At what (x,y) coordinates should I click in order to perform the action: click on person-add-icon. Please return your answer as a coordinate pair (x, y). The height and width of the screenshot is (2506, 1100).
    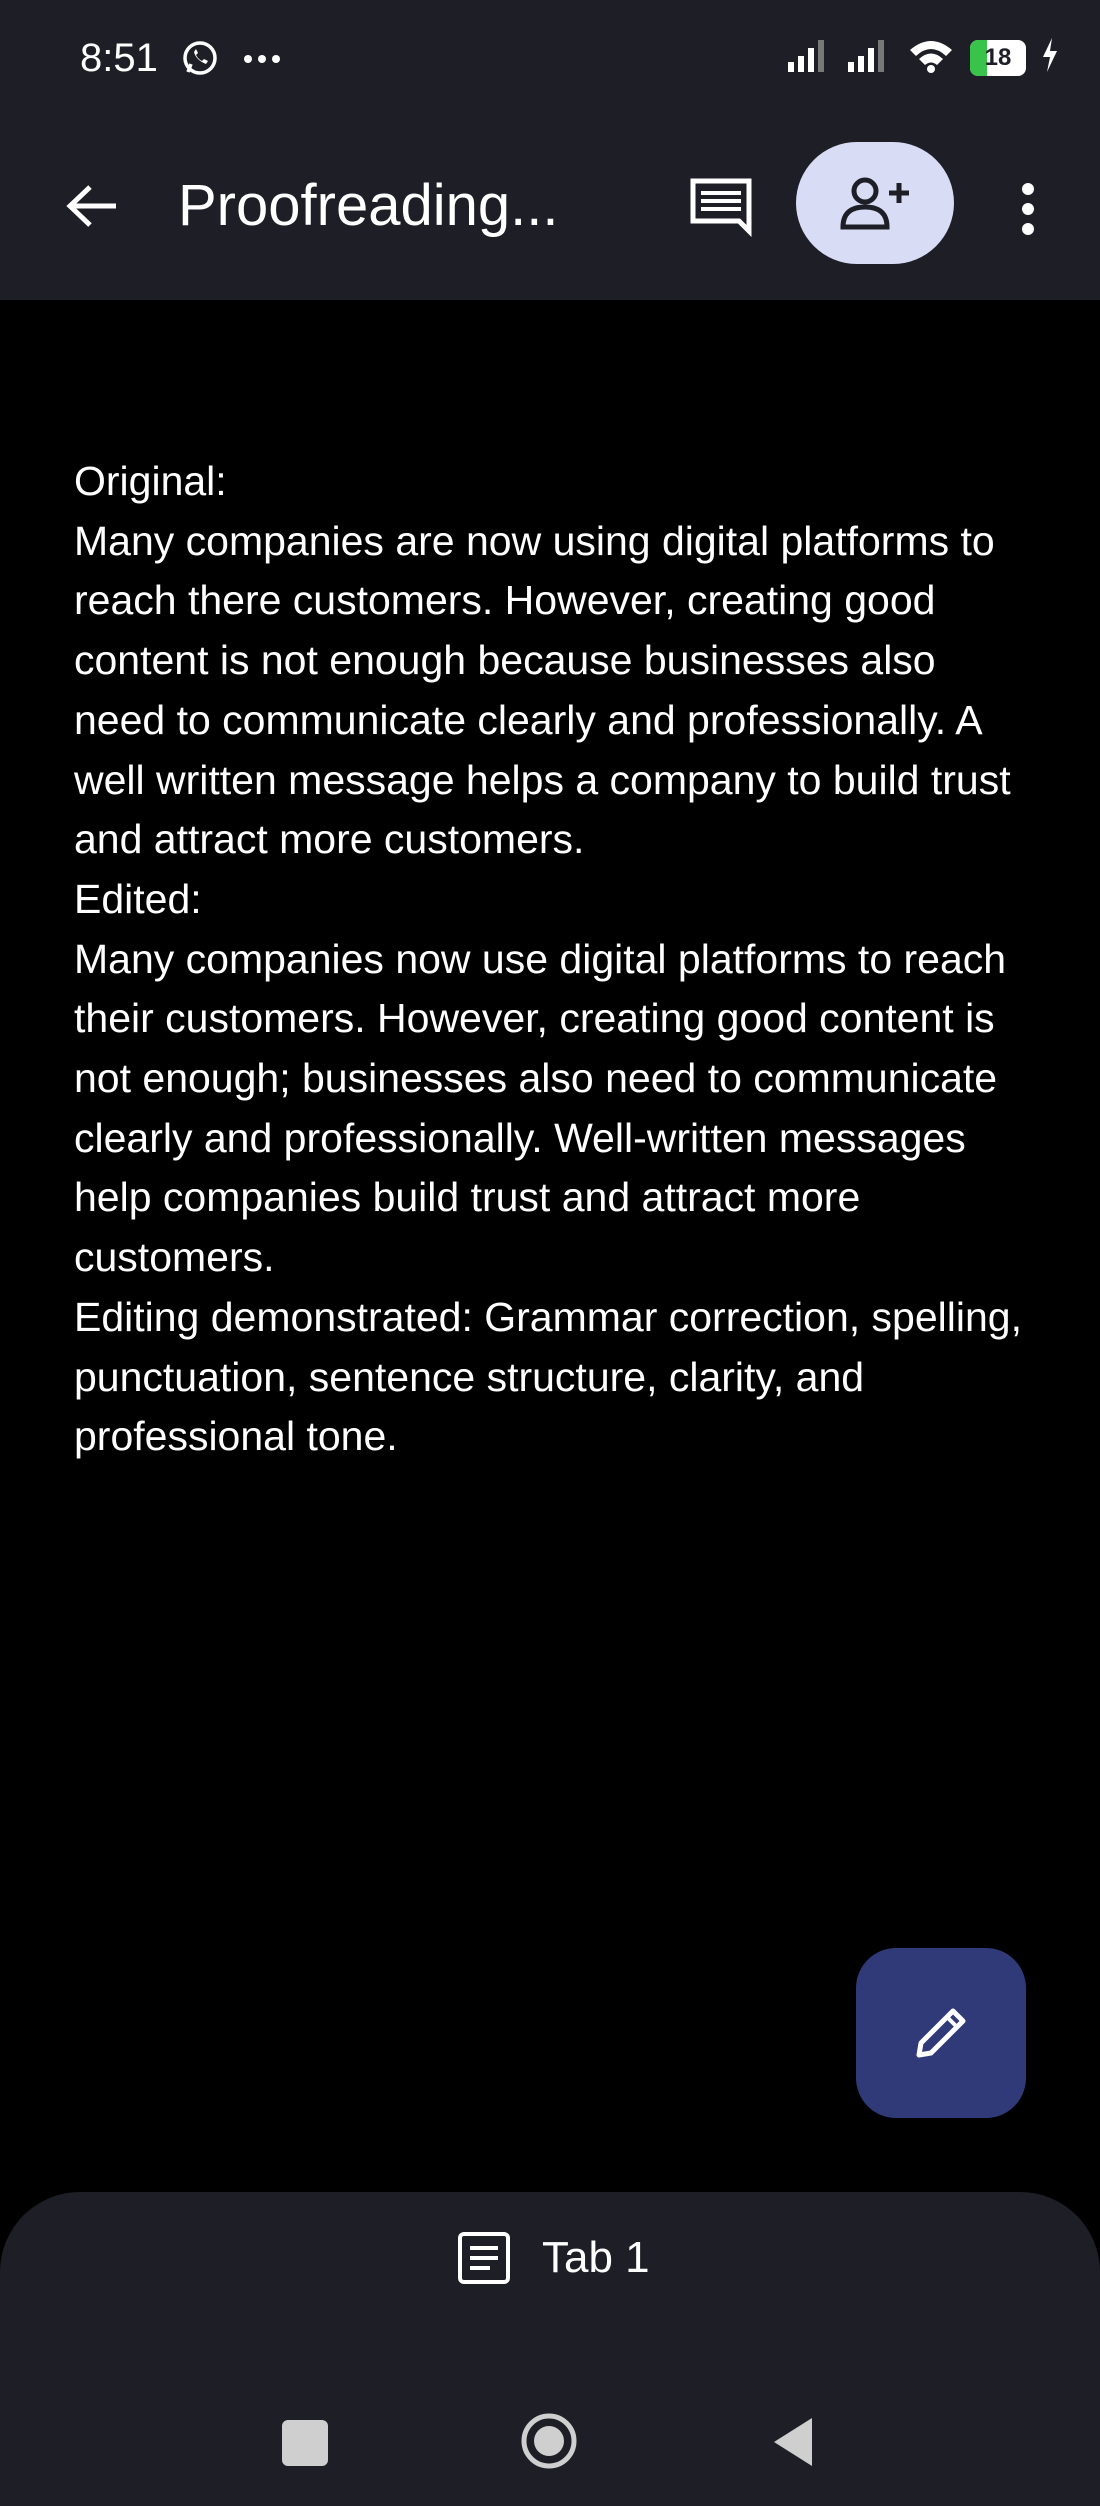
    Looking at the image, I should click on (874, 203).